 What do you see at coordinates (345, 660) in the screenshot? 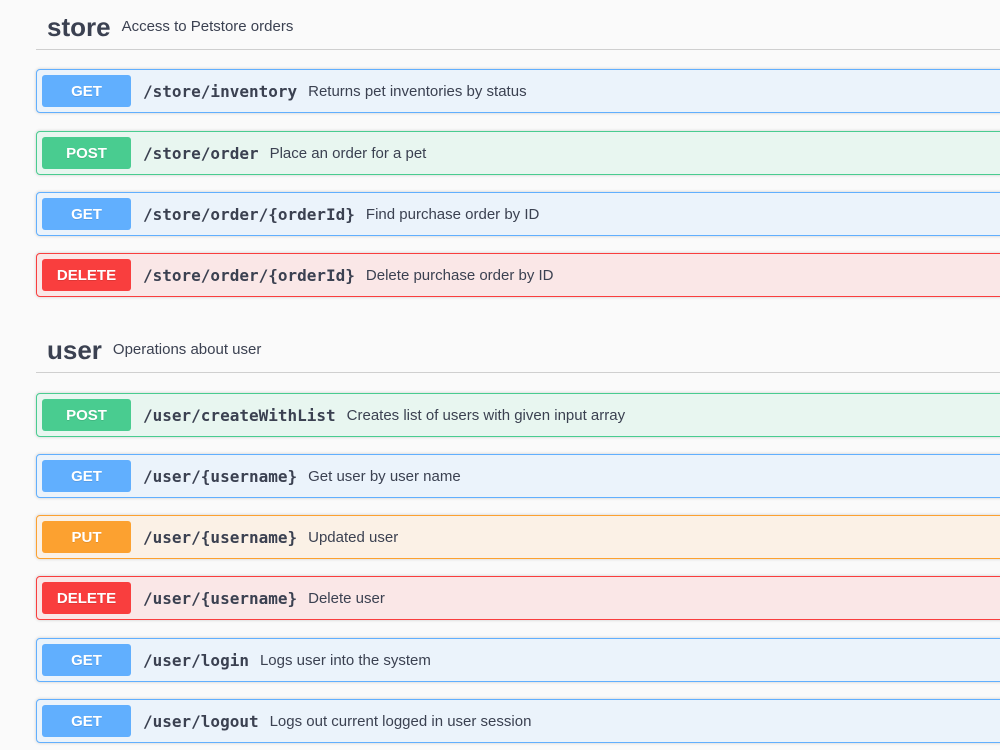
I see `operation-summary: Logs user into the system` at bounding box center [345, 660].